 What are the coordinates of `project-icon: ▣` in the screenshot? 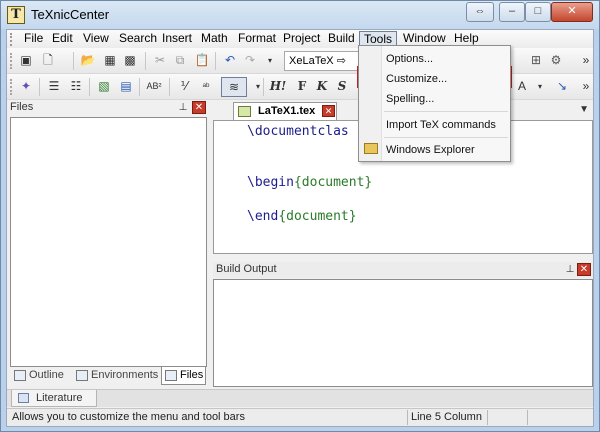 It's located at (26, 61).